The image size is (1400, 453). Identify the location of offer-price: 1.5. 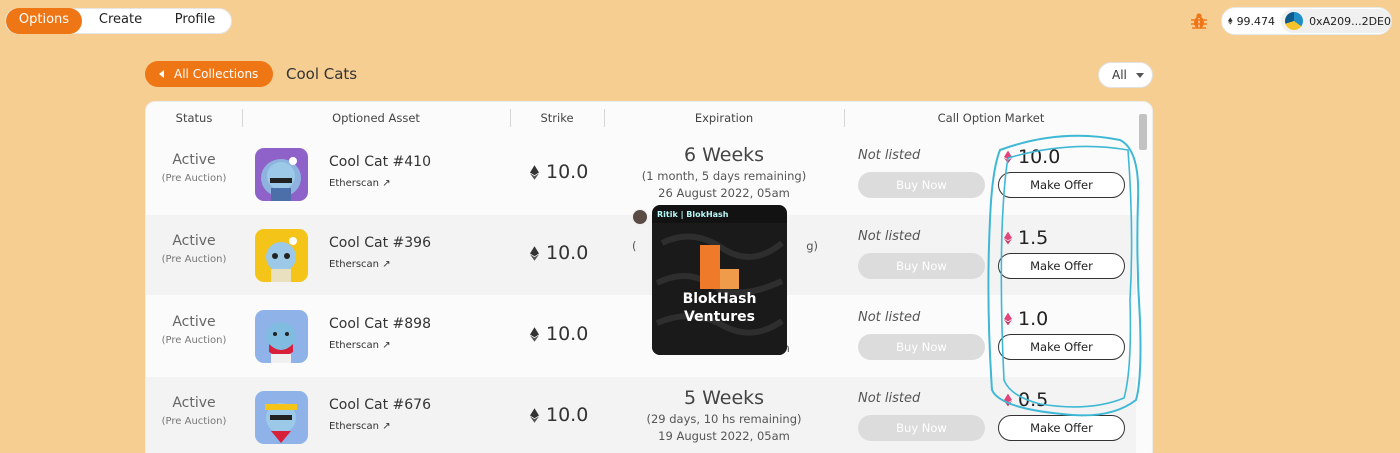
(1026, 238).